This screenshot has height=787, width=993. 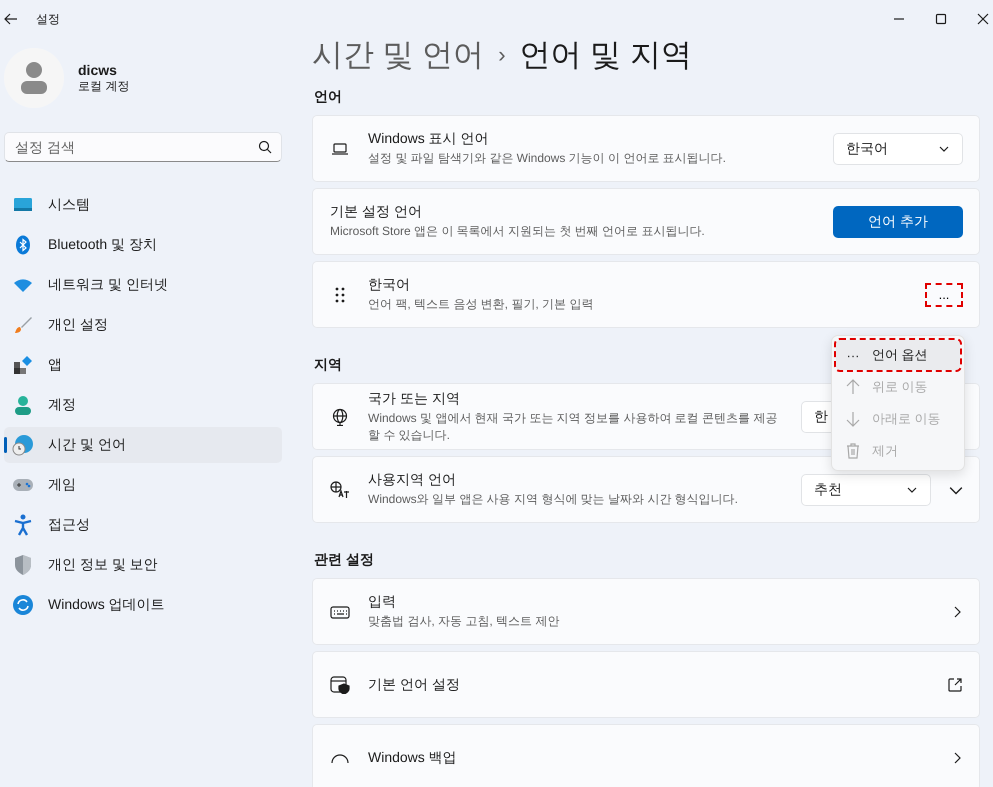 I want to click on ellipsis-icon: ···, so click(x=853, y=355).